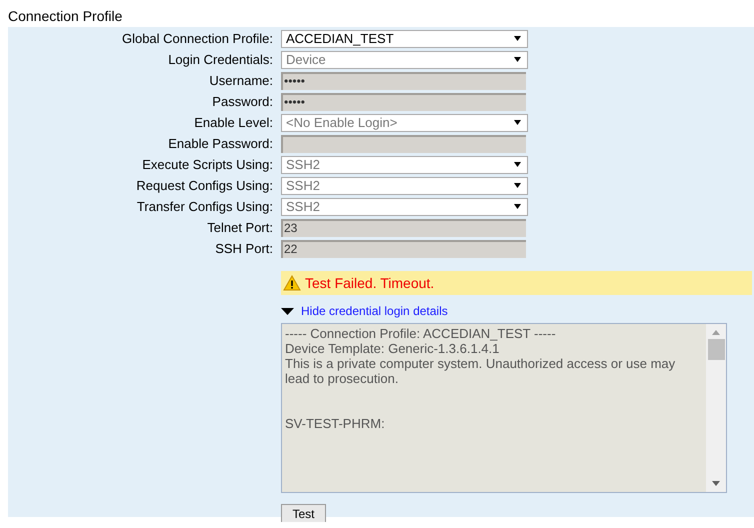  Describe the element at coordinates (220, 143) in the screenshot. I see `field-label: Enable Password:` at that location.